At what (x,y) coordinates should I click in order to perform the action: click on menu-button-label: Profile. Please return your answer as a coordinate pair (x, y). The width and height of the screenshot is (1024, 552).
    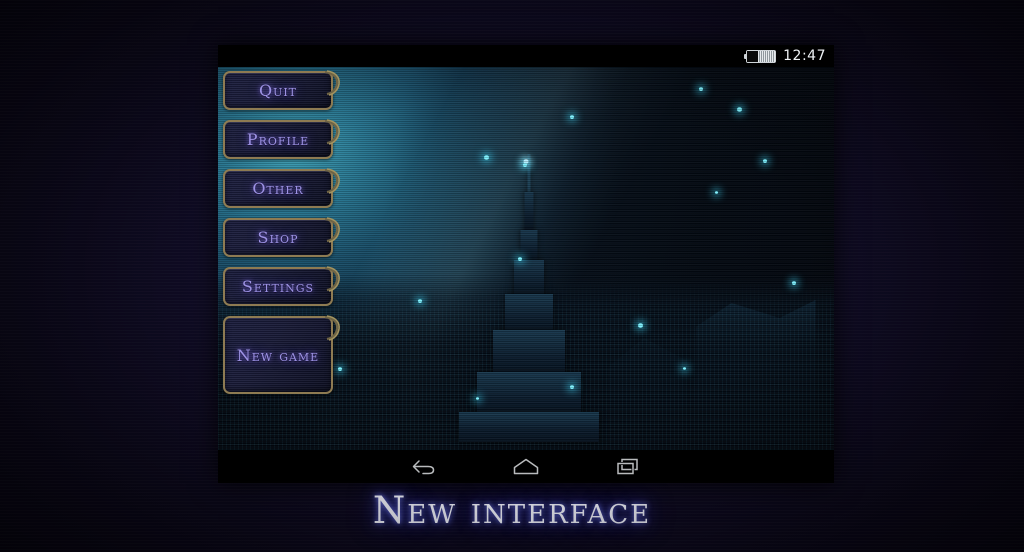
    Looking at the image, I should click on (278, 139).